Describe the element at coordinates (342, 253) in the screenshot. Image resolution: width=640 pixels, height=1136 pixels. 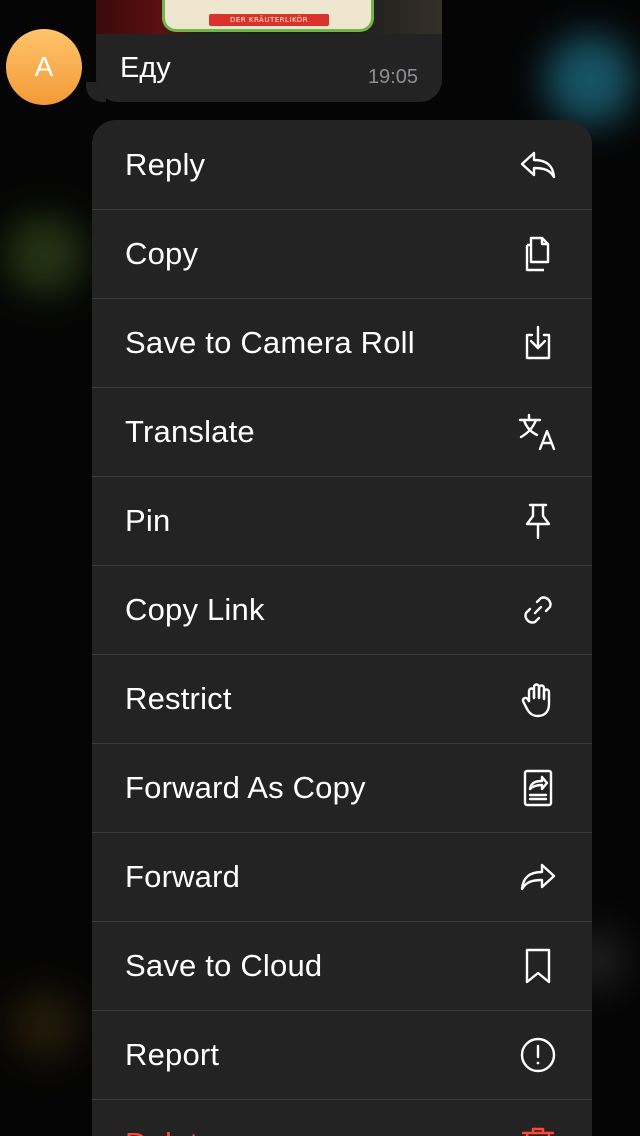
I see `menu-item-copy: Copy` at that location.